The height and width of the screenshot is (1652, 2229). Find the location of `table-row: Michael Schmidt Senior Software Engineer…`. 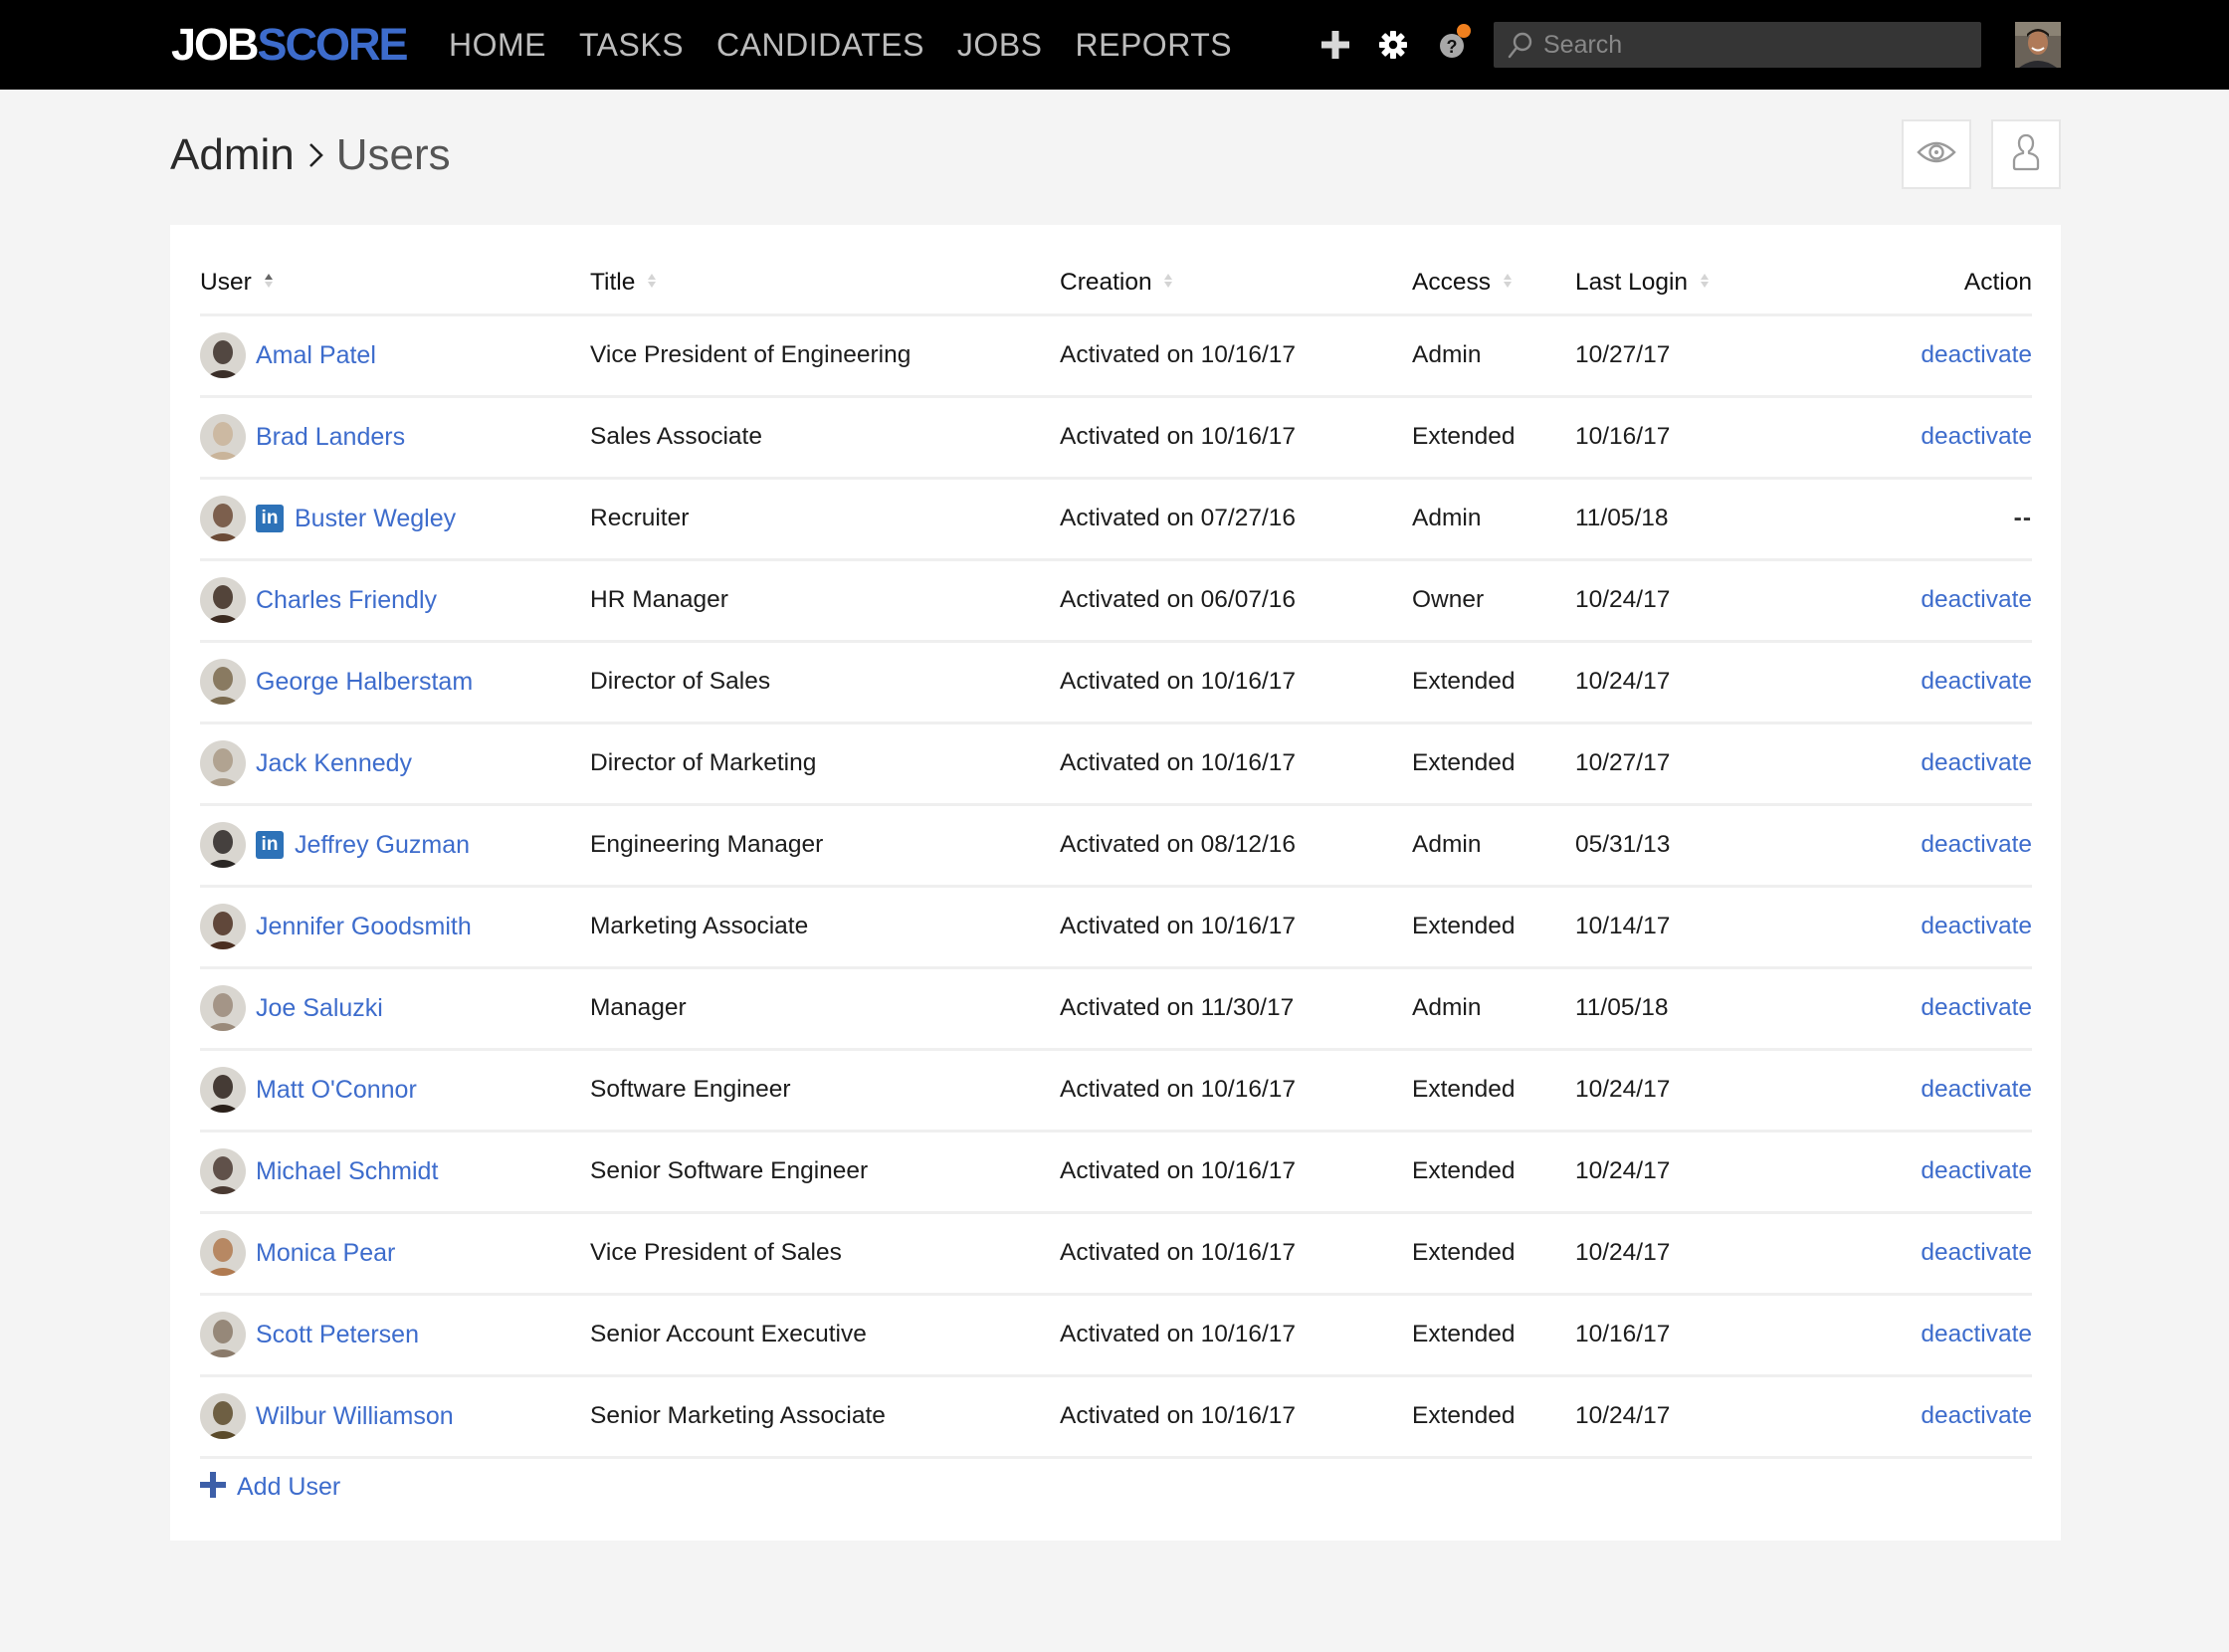

table-row: Michael Schmidt Senior Software Engineer… is located at coordinates (1116, 1172).